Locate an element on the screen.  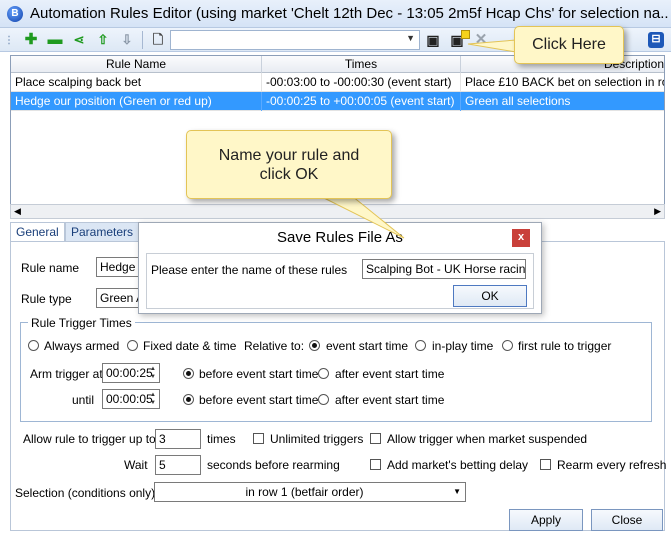
event-start-label: event start time is located at coordinates (367, 346).